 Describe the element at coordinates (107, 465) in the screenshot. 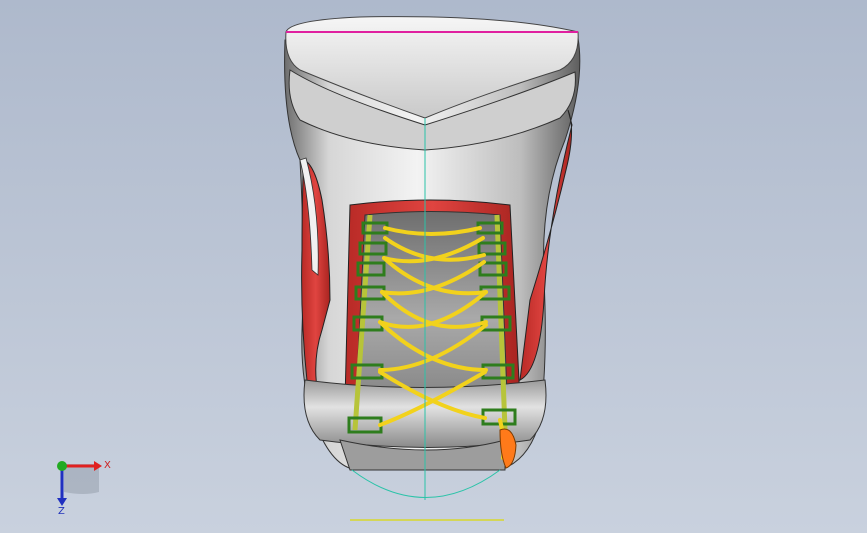

I see `x-axis-label: X` at that location.